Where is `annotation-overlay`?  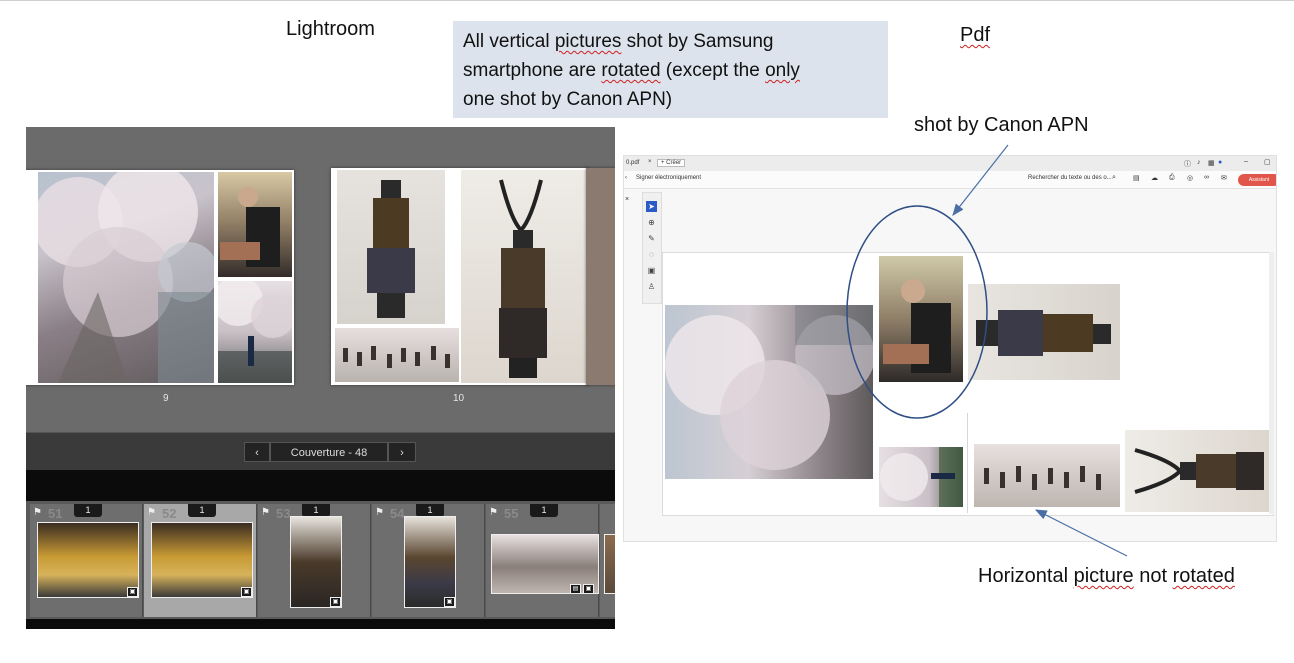
annotation-overlay is located at coordinates (987, 350).